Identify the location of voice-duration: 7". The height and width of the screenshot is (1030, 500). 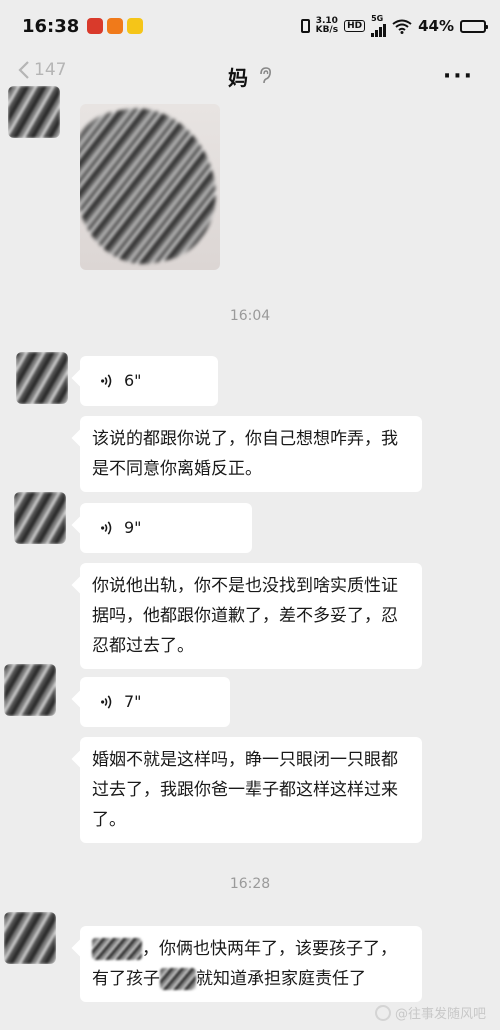
(133, 701).